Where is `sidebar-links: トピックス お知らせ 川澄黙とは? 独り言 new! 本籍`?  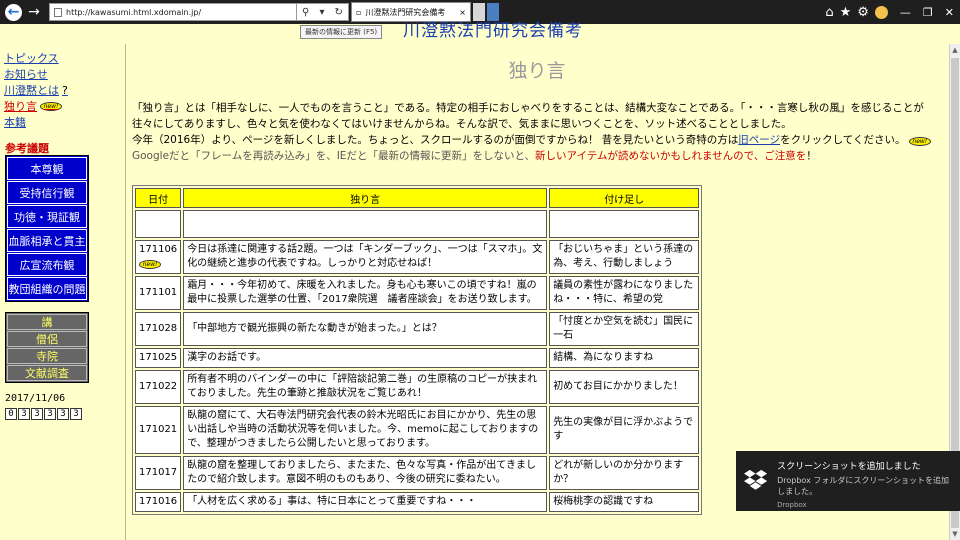 sidebar-links: トピックス お知らせ 川澄黙とは? 独り言 new! 本籍 is located at coordinates (62, 87).